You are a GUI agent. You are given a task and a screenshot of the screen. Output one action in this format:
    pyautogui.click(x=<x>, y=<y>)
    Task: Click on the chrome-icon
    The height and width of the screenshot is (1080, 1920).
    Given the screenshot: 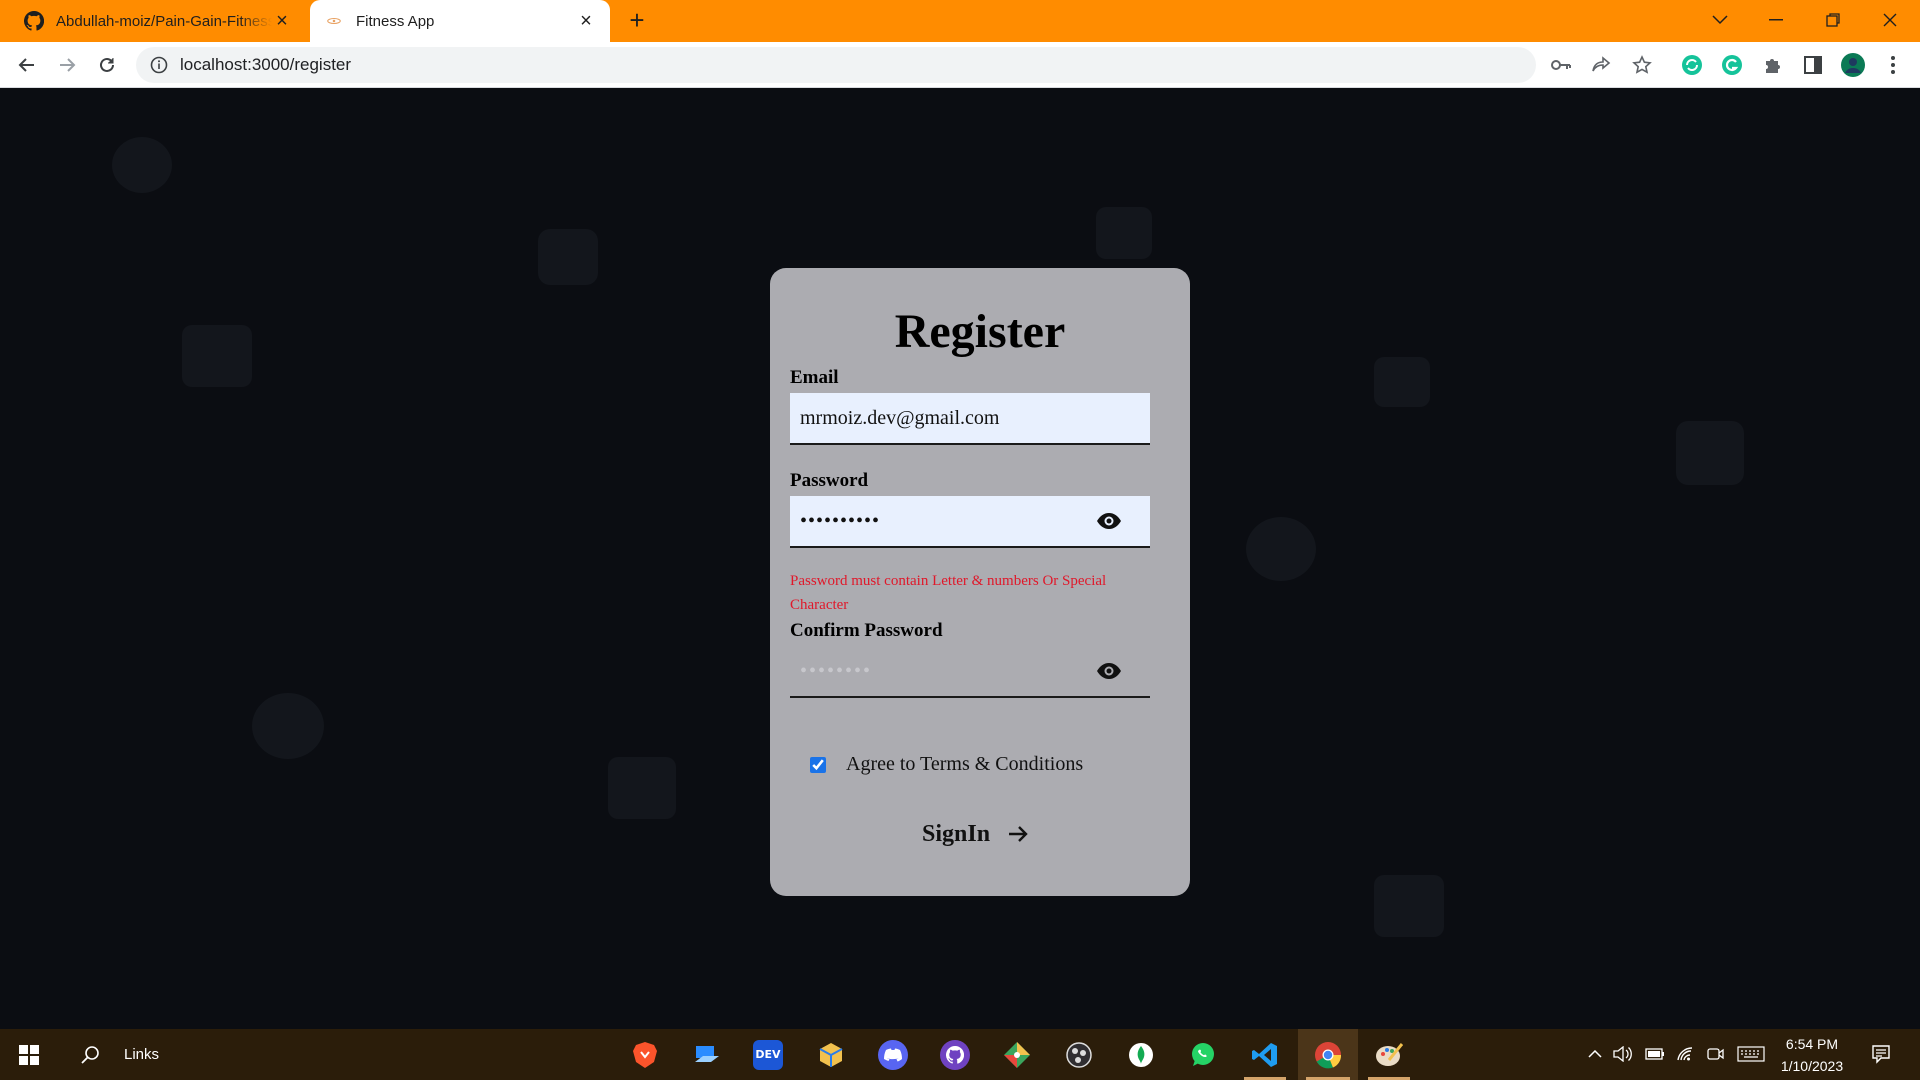 What is the action you would take?
    pyautogui.click(x=1328, y=1055)
    